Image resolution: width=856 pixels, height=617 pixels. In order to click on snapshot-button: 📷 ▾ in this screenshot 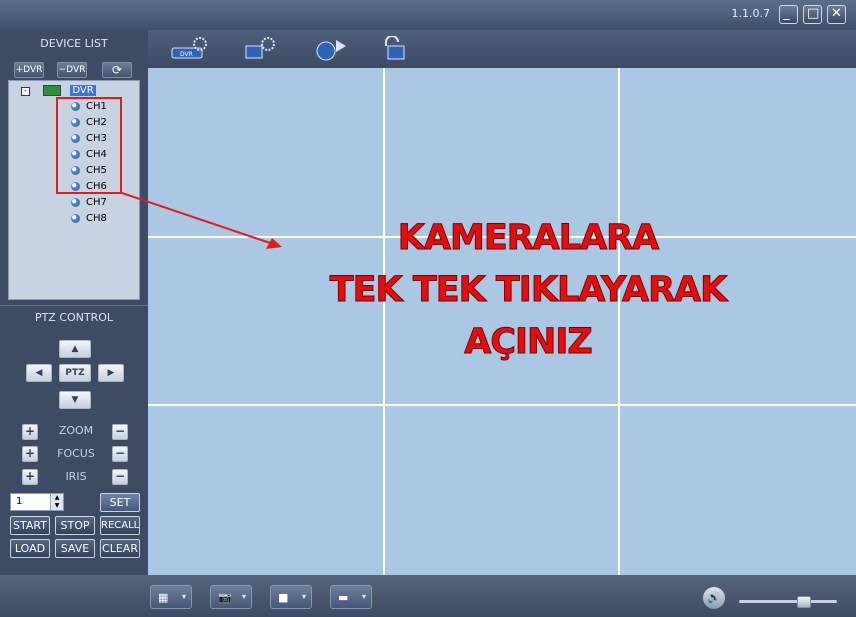, I will do `click(231, 597)`.